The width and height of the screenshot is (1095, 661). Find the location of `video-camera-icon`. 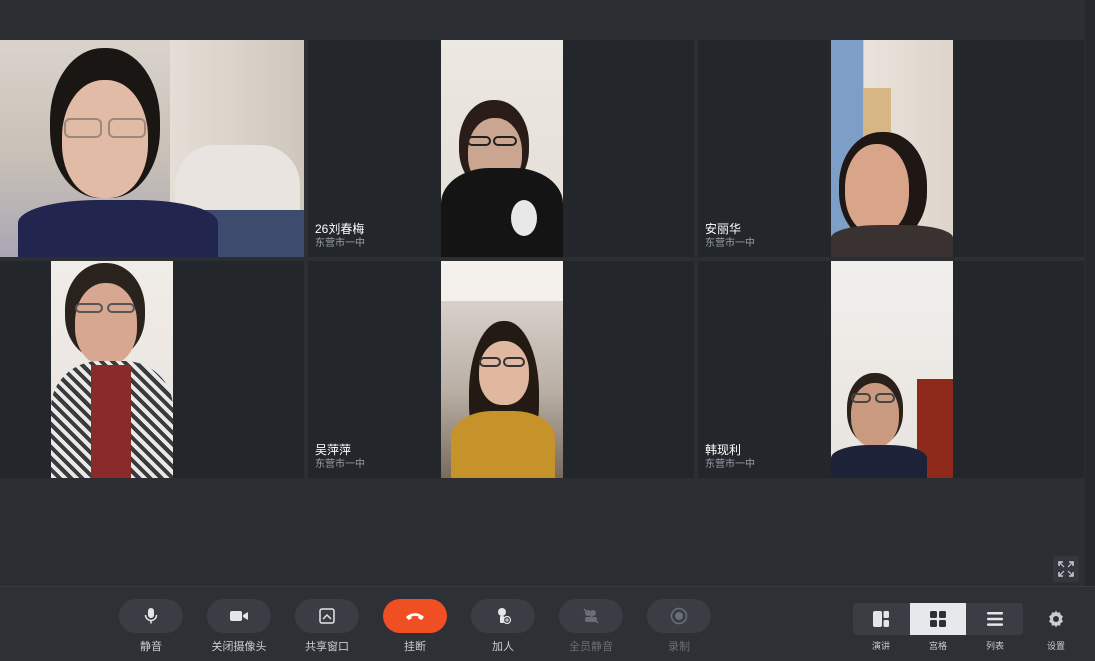

video-camera-icon is located at coordinates (239, 616).